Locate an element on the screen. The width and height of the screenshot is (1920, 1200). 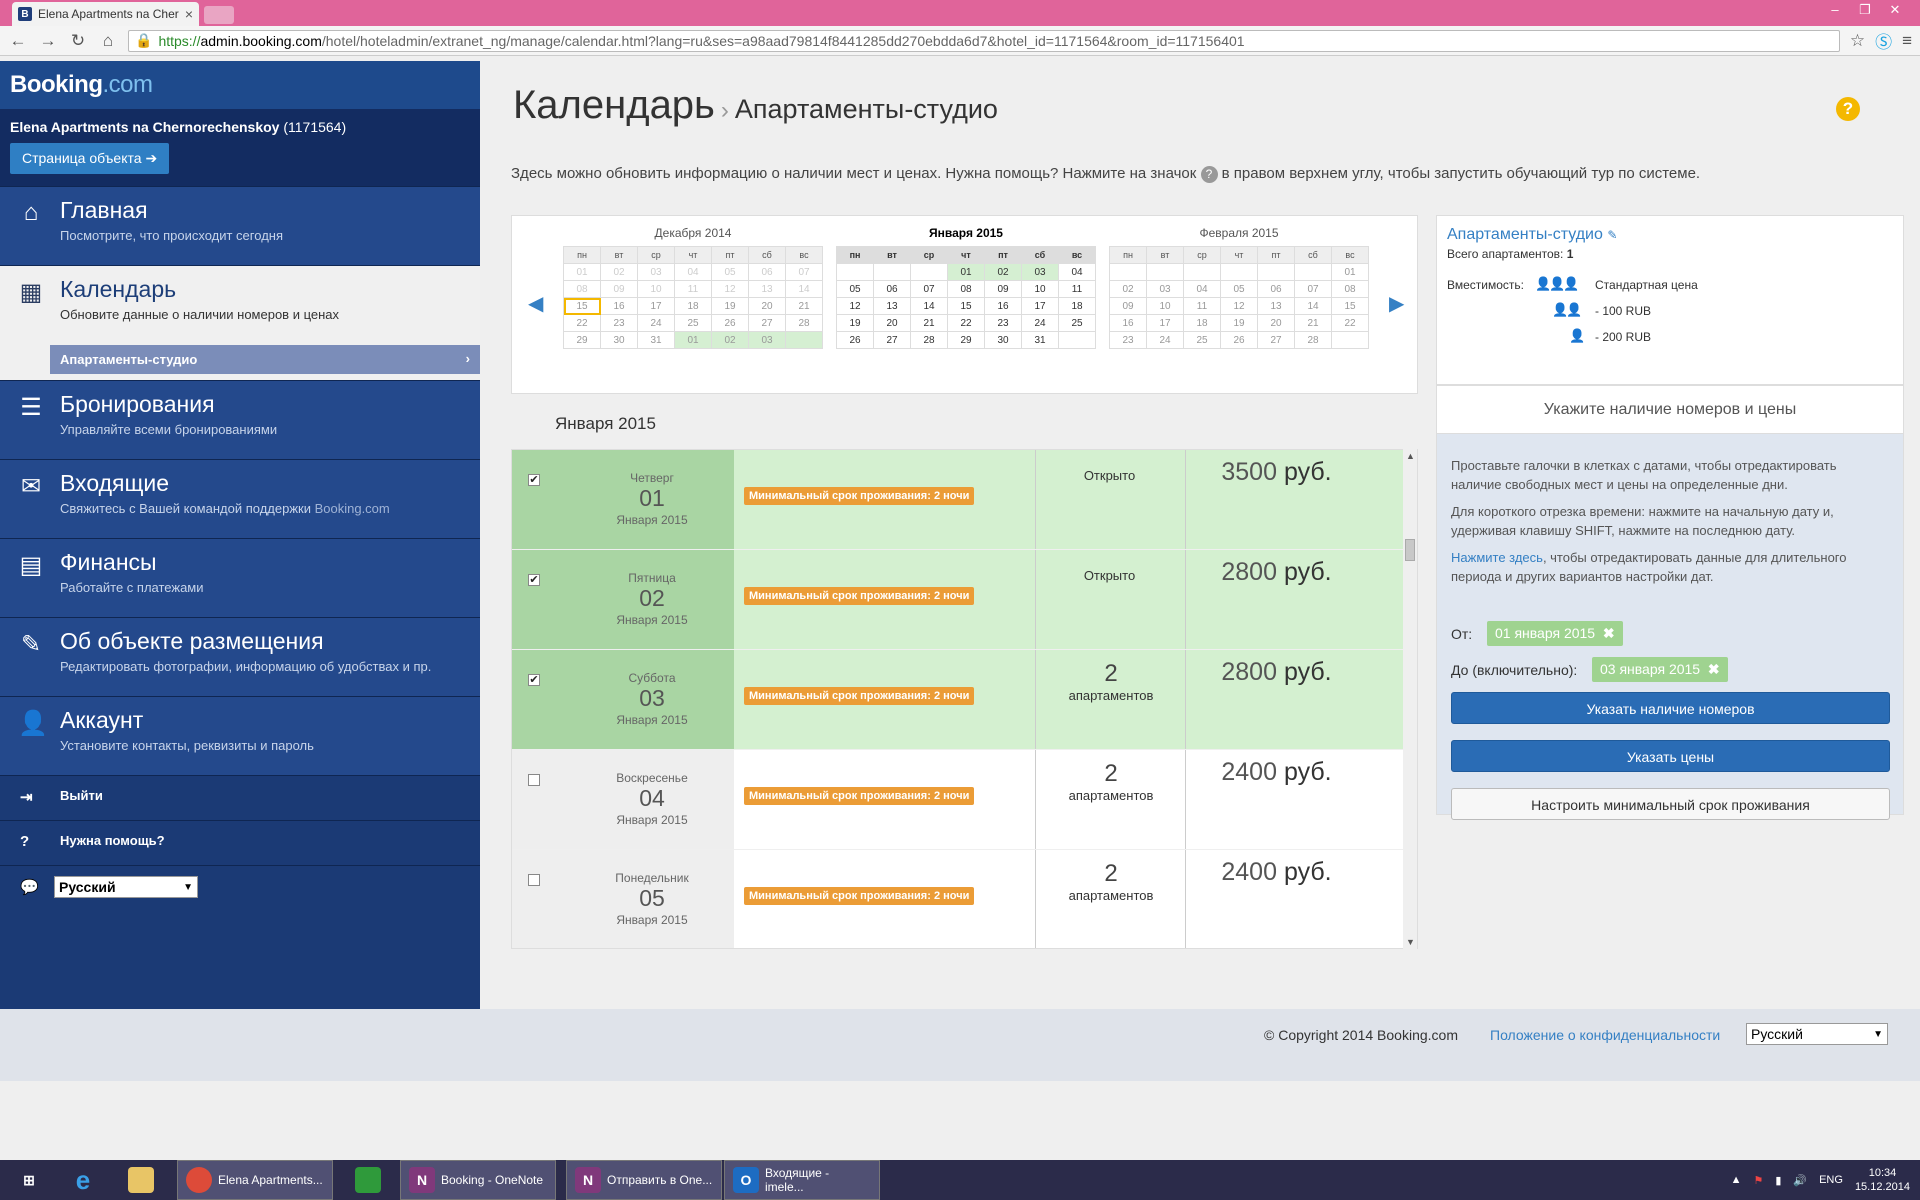
set-prices-button: Указать цены is located at coordinates (1670, 756).